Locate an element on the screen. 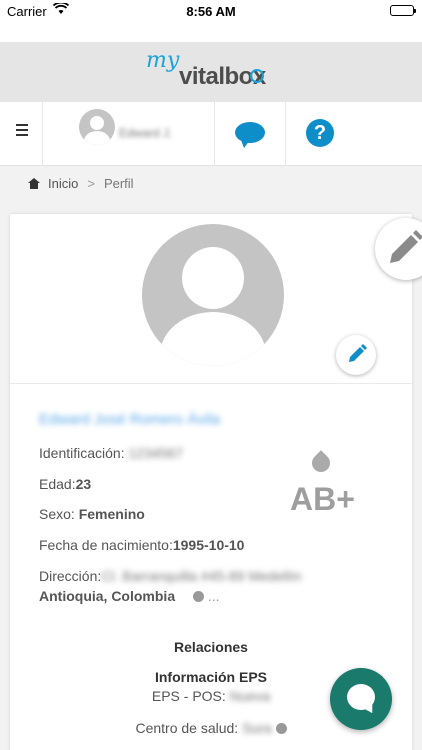  messages-button is located at coordinates (250, 134).